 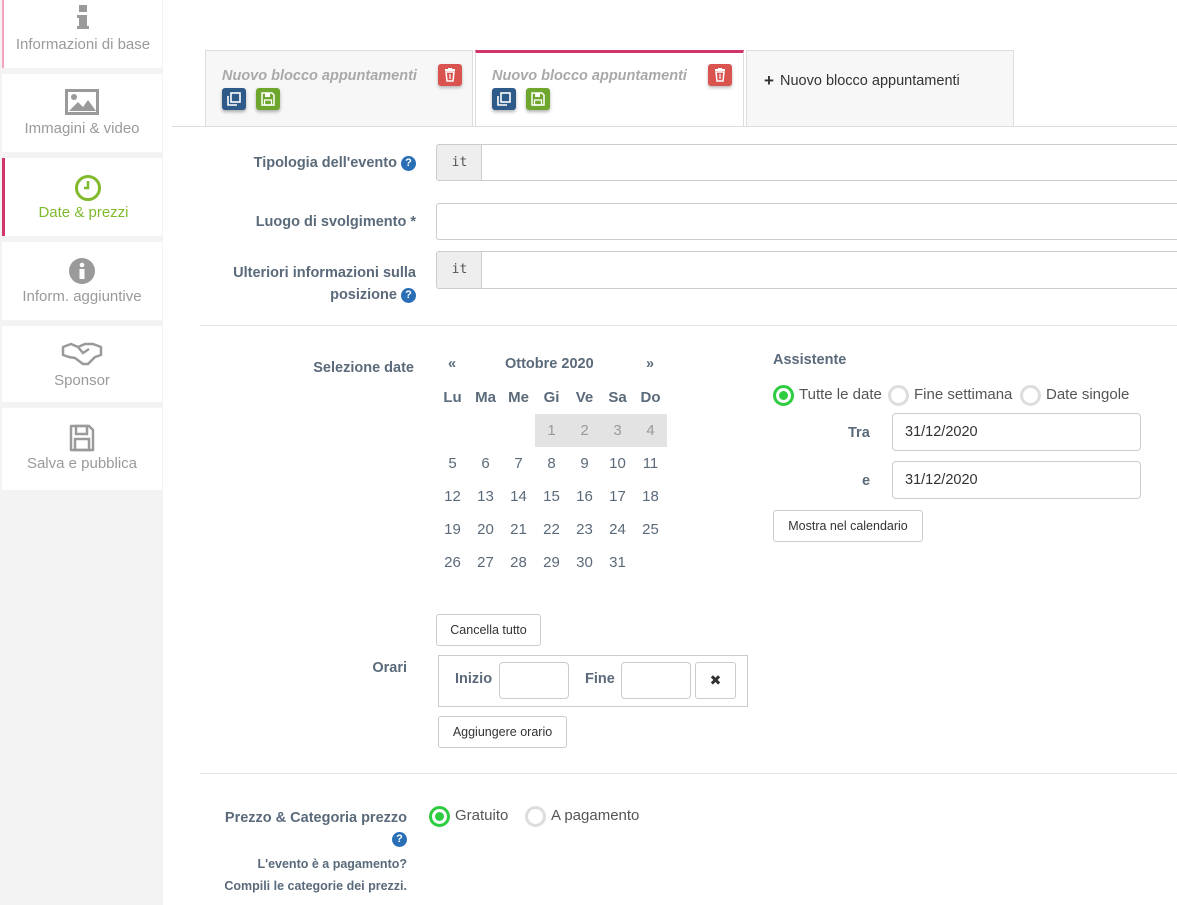 I want to click on close-icon: ✖, so click(x=715, y=680).